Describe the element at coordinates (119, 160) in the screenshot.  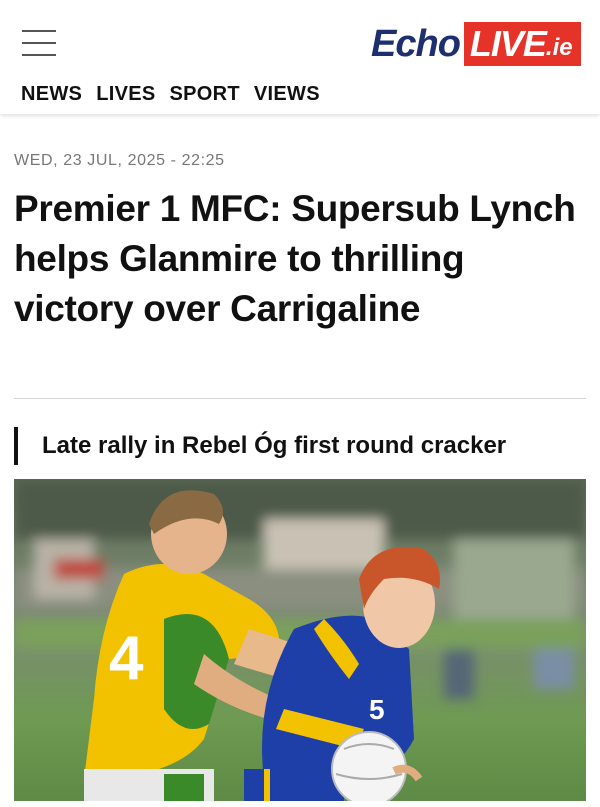
I see `article-dateline: WED, 23 JUL, 2025 - 22:25` at that location.